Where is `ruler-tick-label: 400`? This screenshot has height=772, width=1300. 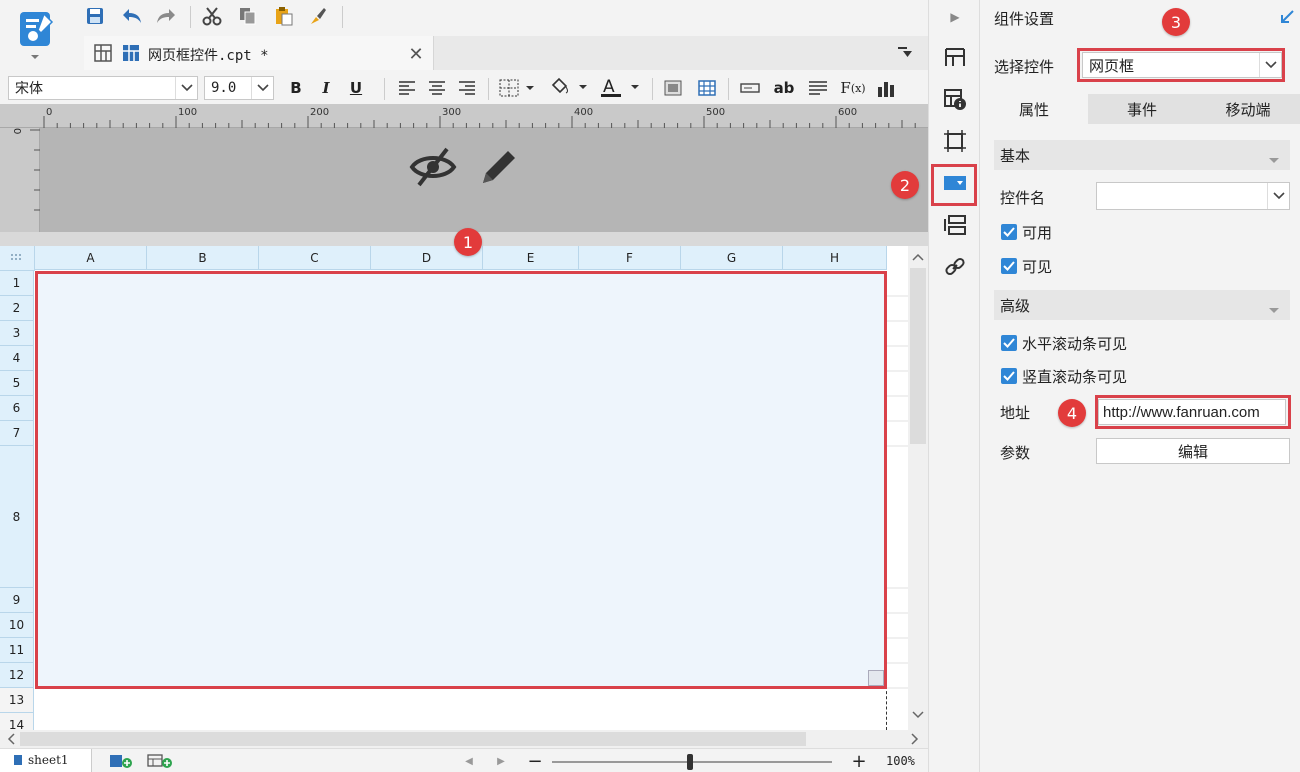 ruler-tick-label: 400 is located at coordinates (583, 112).